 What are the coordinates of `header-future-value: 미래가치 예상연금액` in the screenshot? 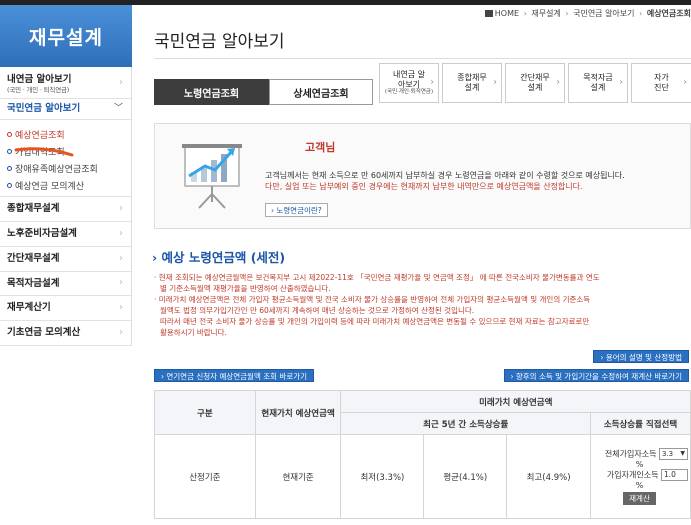 It's located at (515, 401).